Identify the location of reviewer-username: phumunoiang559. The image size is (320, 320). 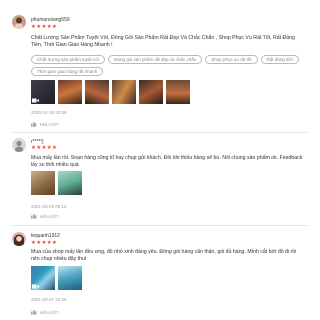
(50, 20).